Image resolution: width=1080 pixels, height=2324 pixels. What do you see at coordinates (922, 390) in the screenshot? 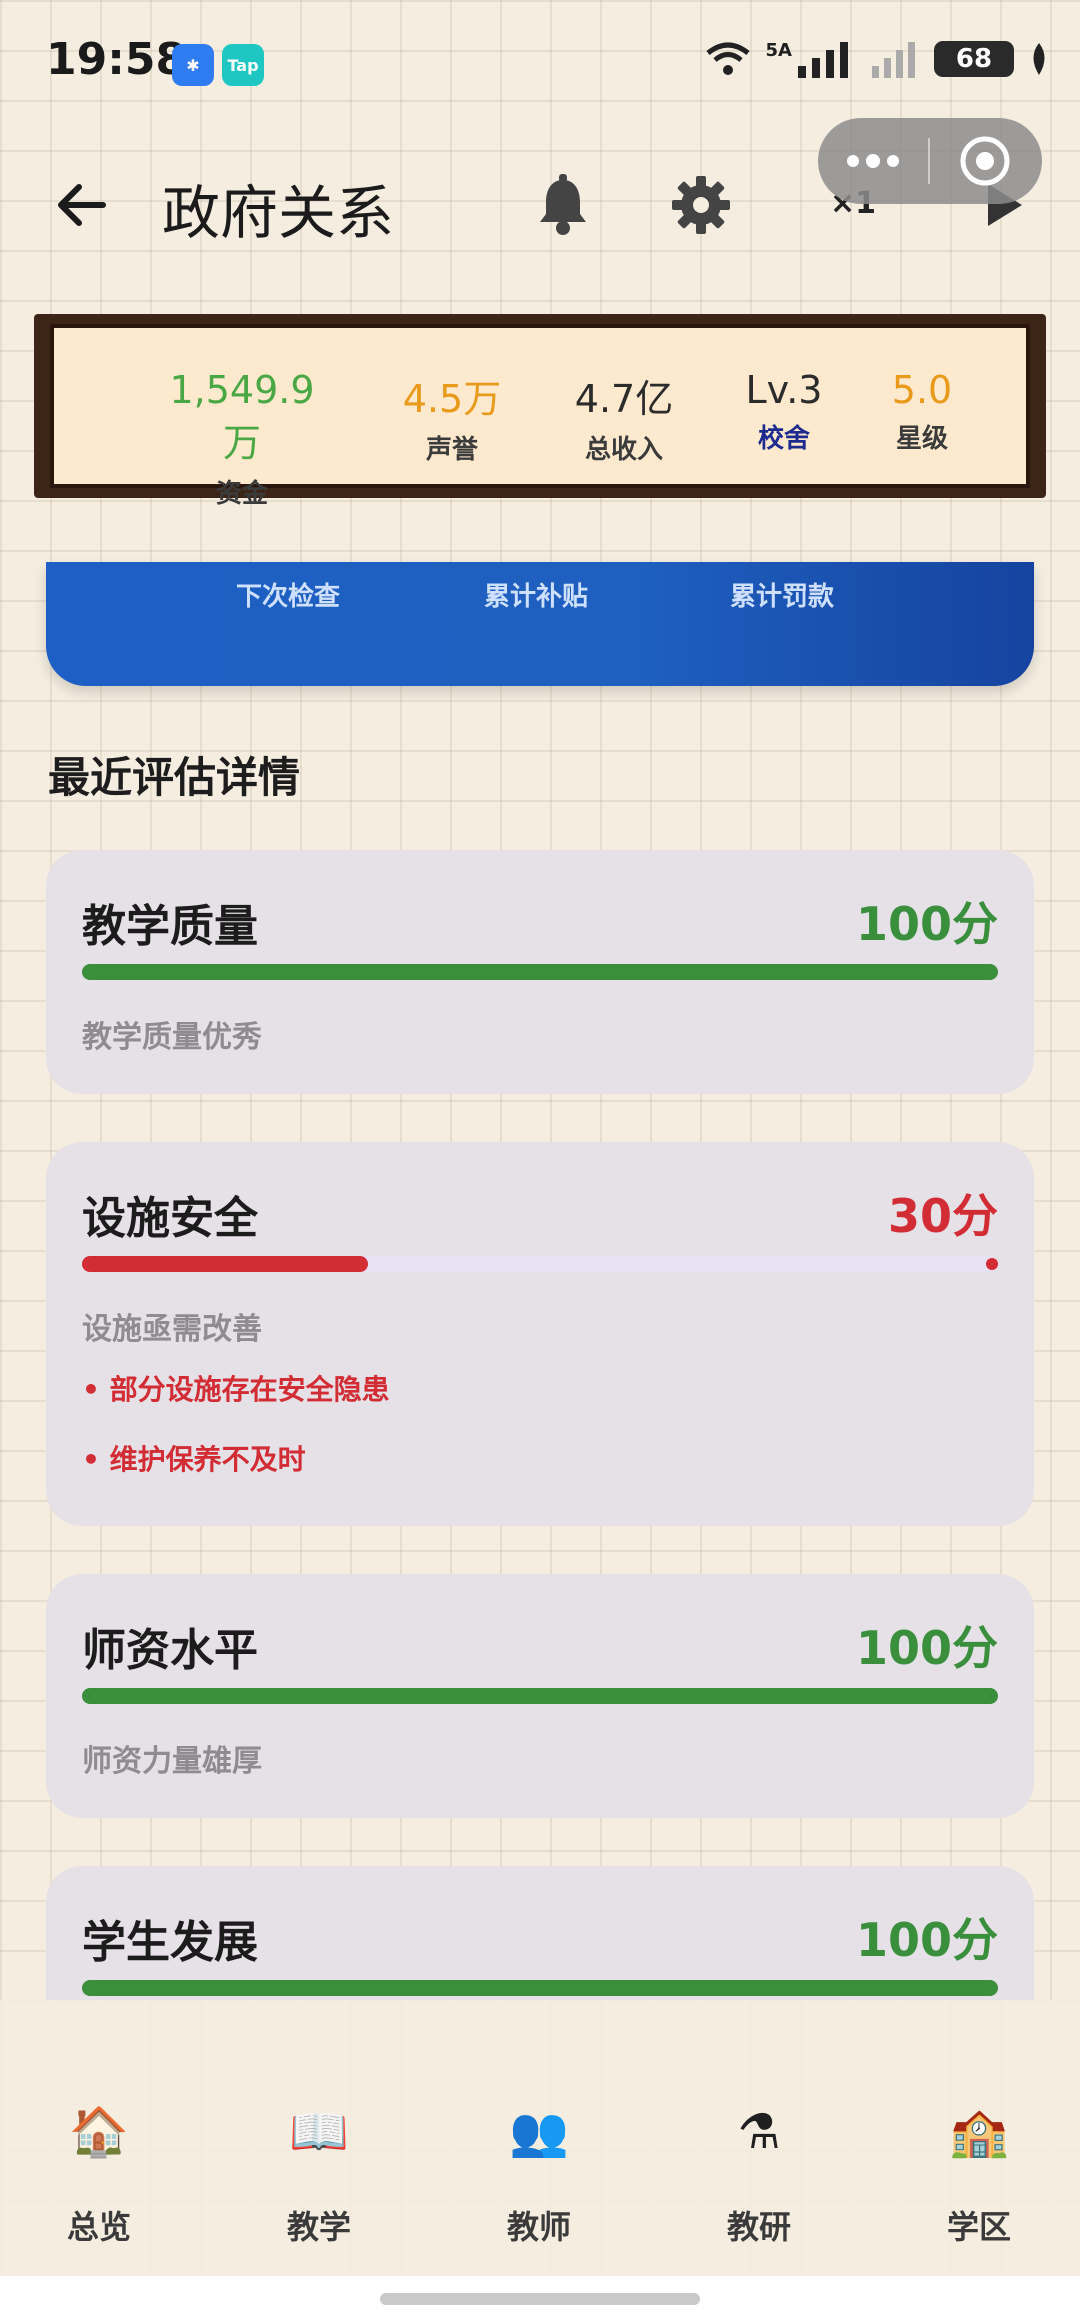
I see `stat-value: 5.0` at bounding box center [922, 390].